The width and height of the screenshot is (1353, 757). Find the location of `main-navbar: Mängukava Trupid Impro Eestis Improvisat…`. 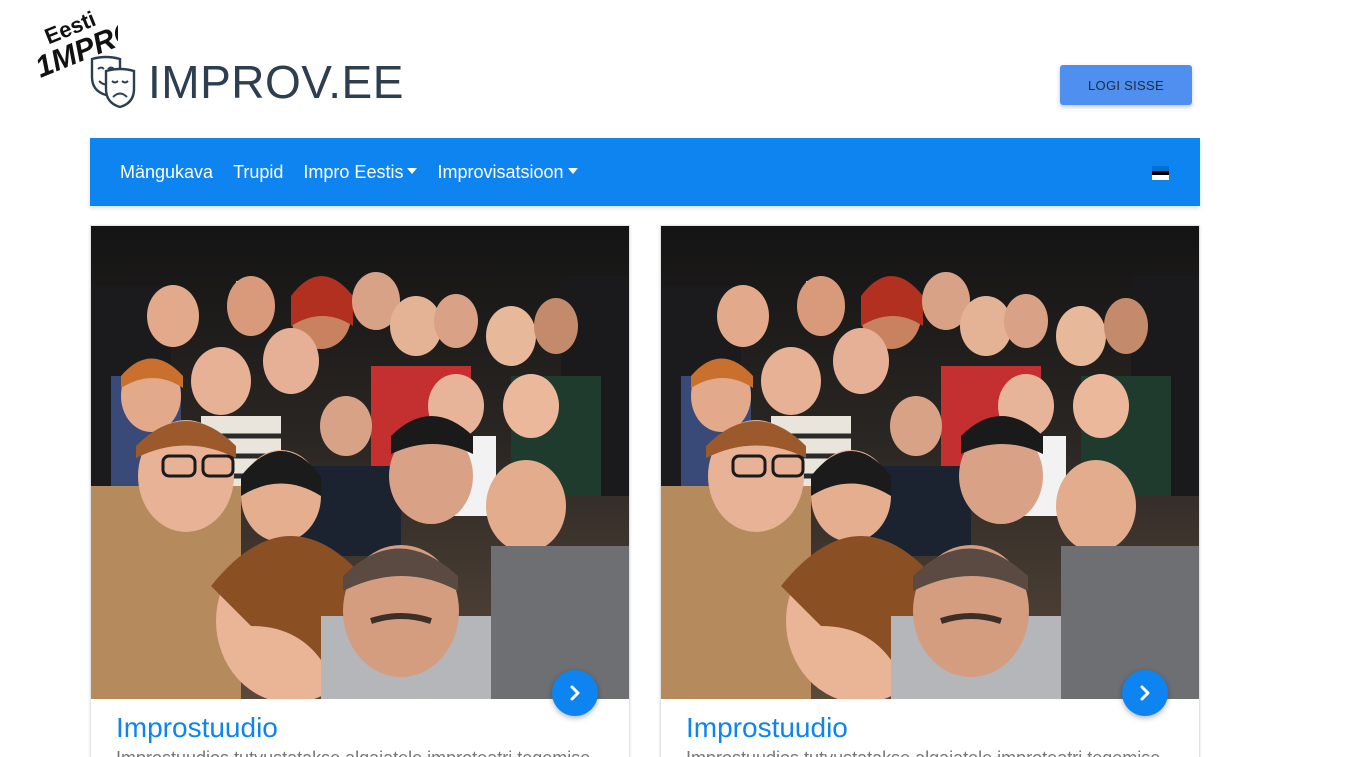

main-navbar: Mängukava Trupid Impro Eestis Improvisat… is located at coordinates (645, 172).